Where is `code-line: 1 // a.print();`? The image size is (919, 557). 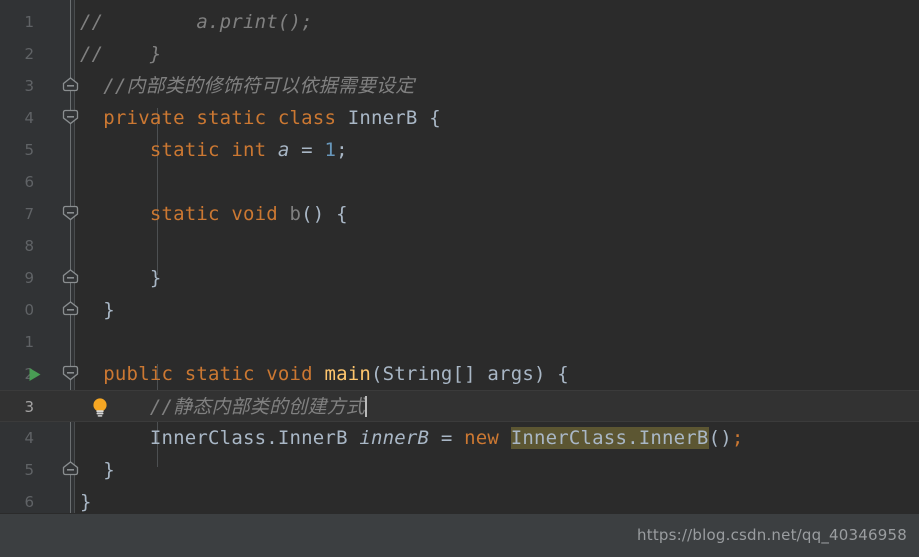 code-line: 1 // a.print(); is located at coordinates (459, 22).